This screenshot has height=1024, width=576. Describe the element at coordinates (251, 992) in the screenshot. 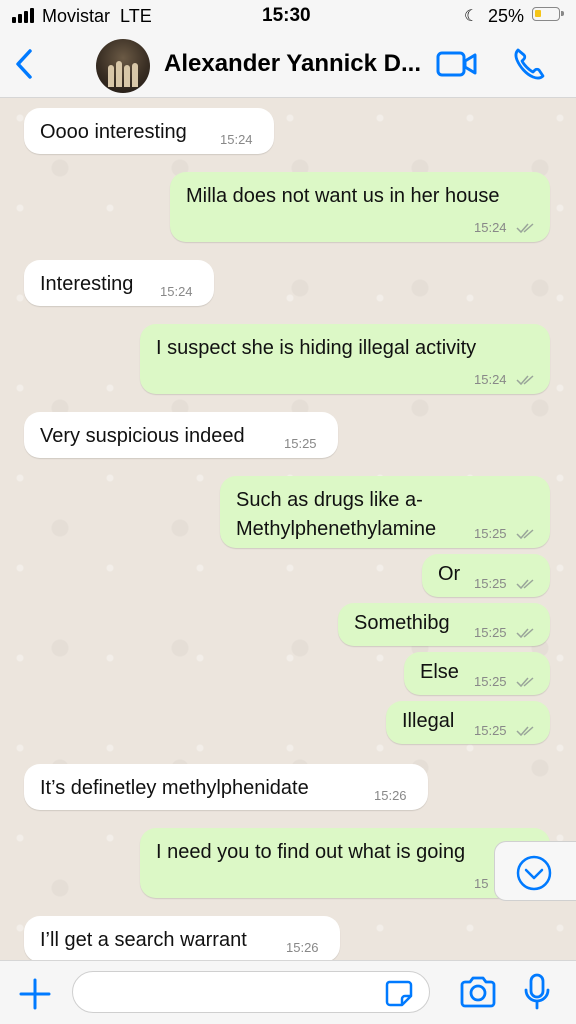

I see `message-input` at that location.